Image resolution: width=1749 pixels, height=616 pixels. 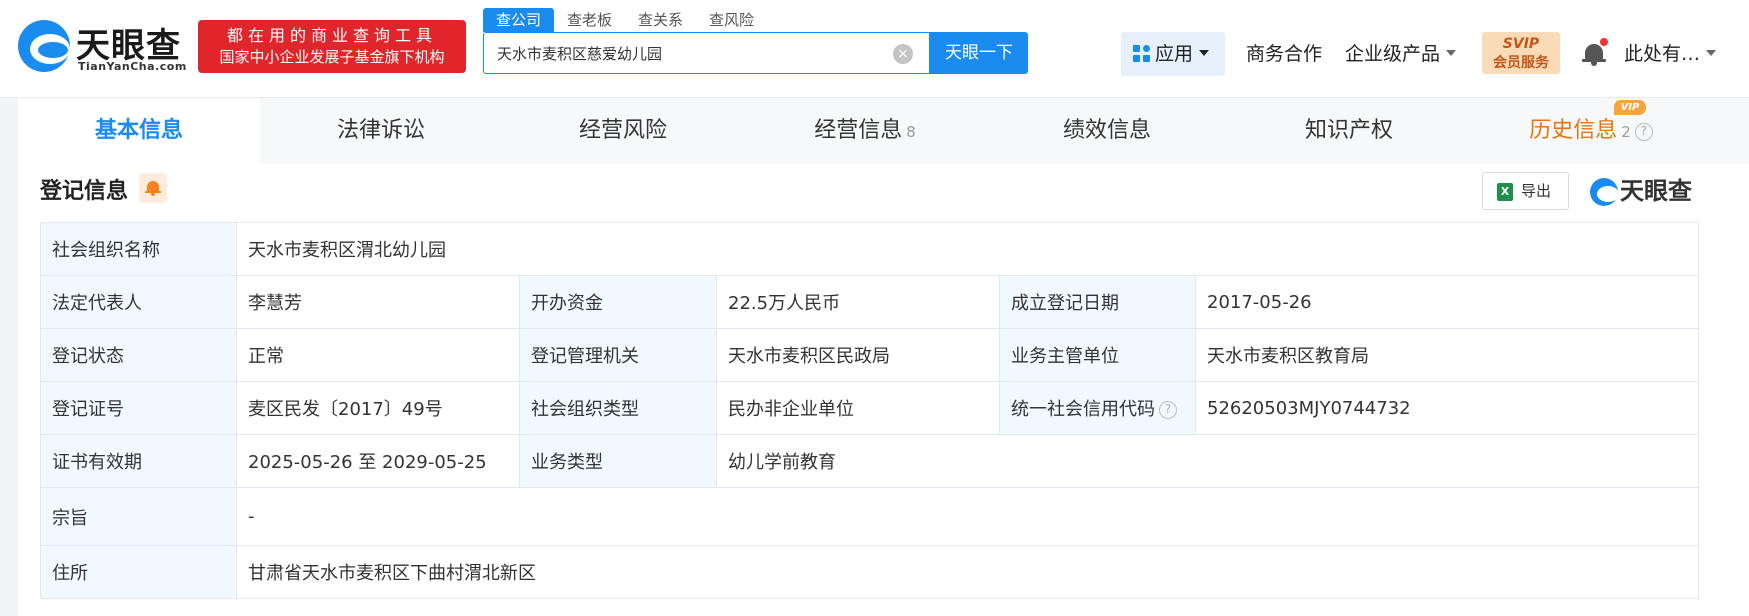 I want to click on logo-domain: TianYanCha.com, so click(x=132, y=66).